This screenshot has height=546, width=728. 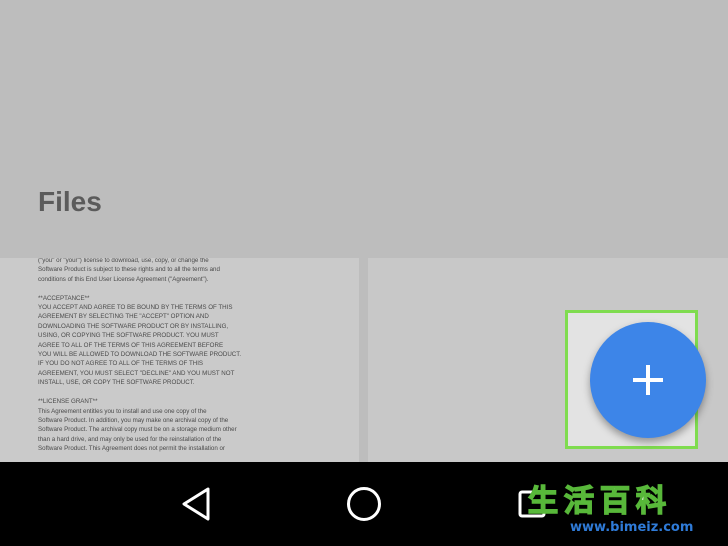 I want to click on add-file-button, so click(x=648, y=380).